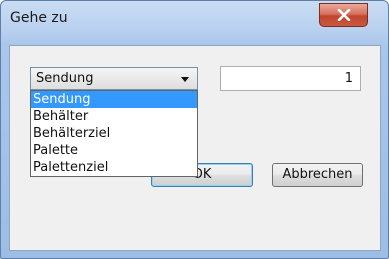  I want to click on dropdown-option-sendung: Sendung, so click(114, 99).